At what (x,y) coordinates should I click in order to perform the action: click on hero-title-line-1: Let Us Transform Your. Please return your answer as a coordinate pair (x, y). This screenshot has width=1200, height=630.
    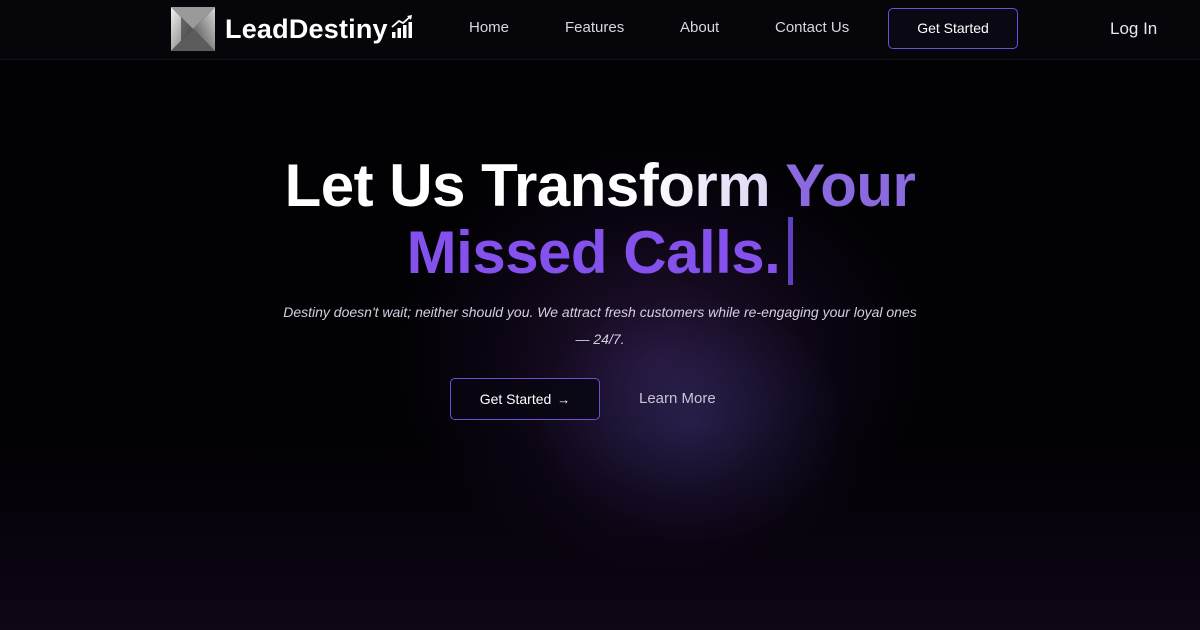
    Looking at the image, I should click on (600, 186).